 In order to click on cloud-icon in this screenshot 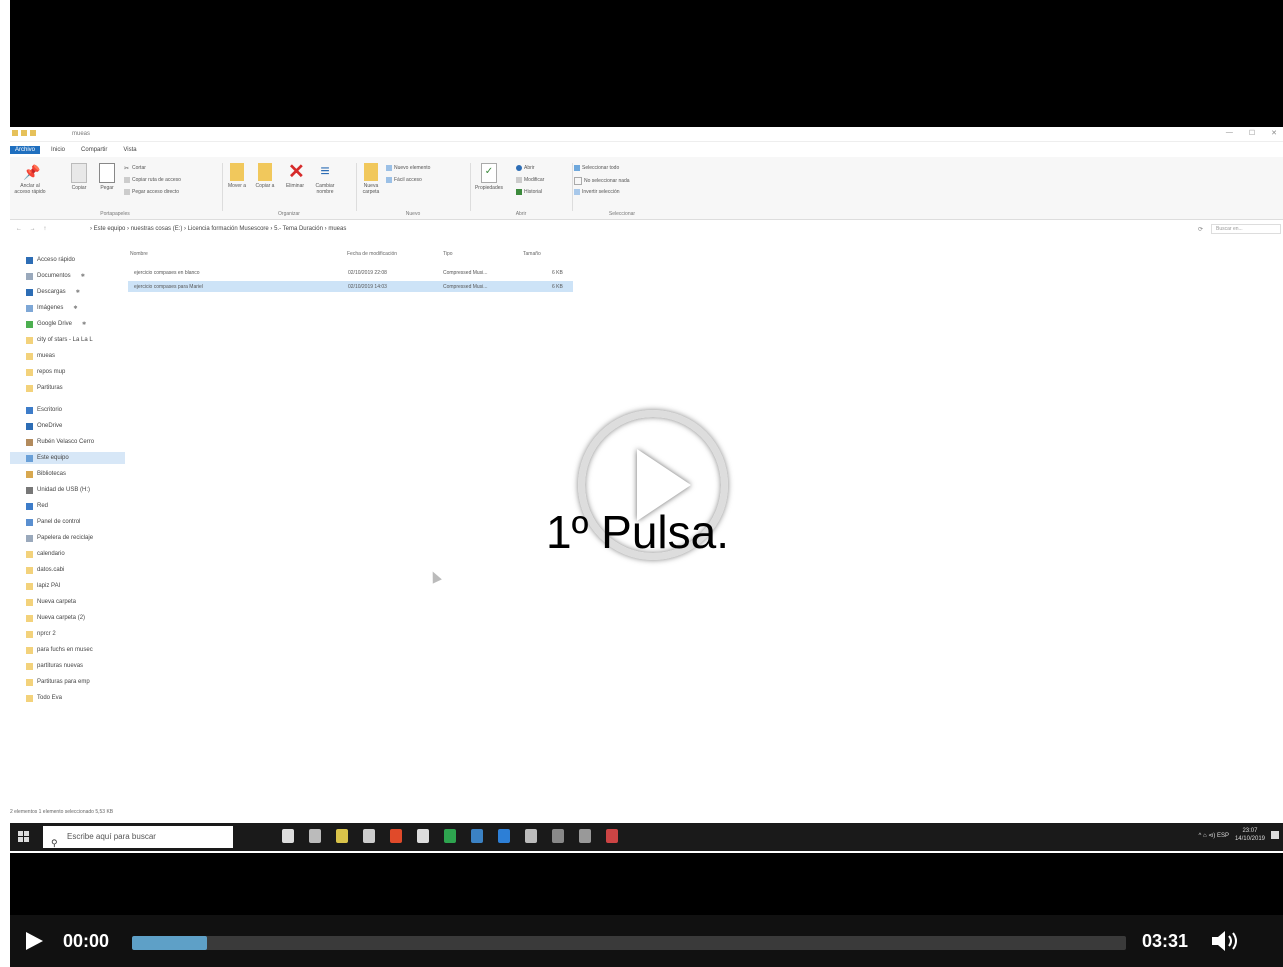, I will do `click(29, 426)`.